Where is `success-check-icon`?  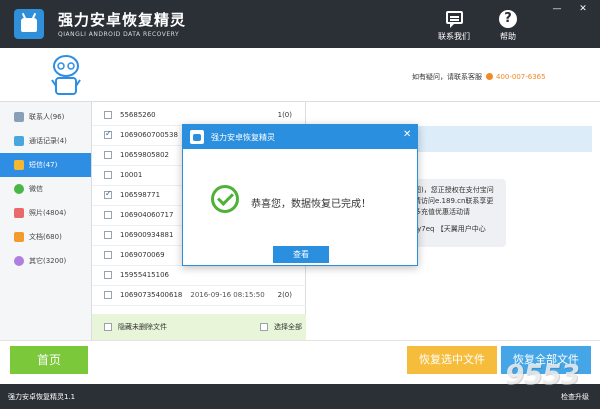 success-check-icon is located at coordinates (225, 199).